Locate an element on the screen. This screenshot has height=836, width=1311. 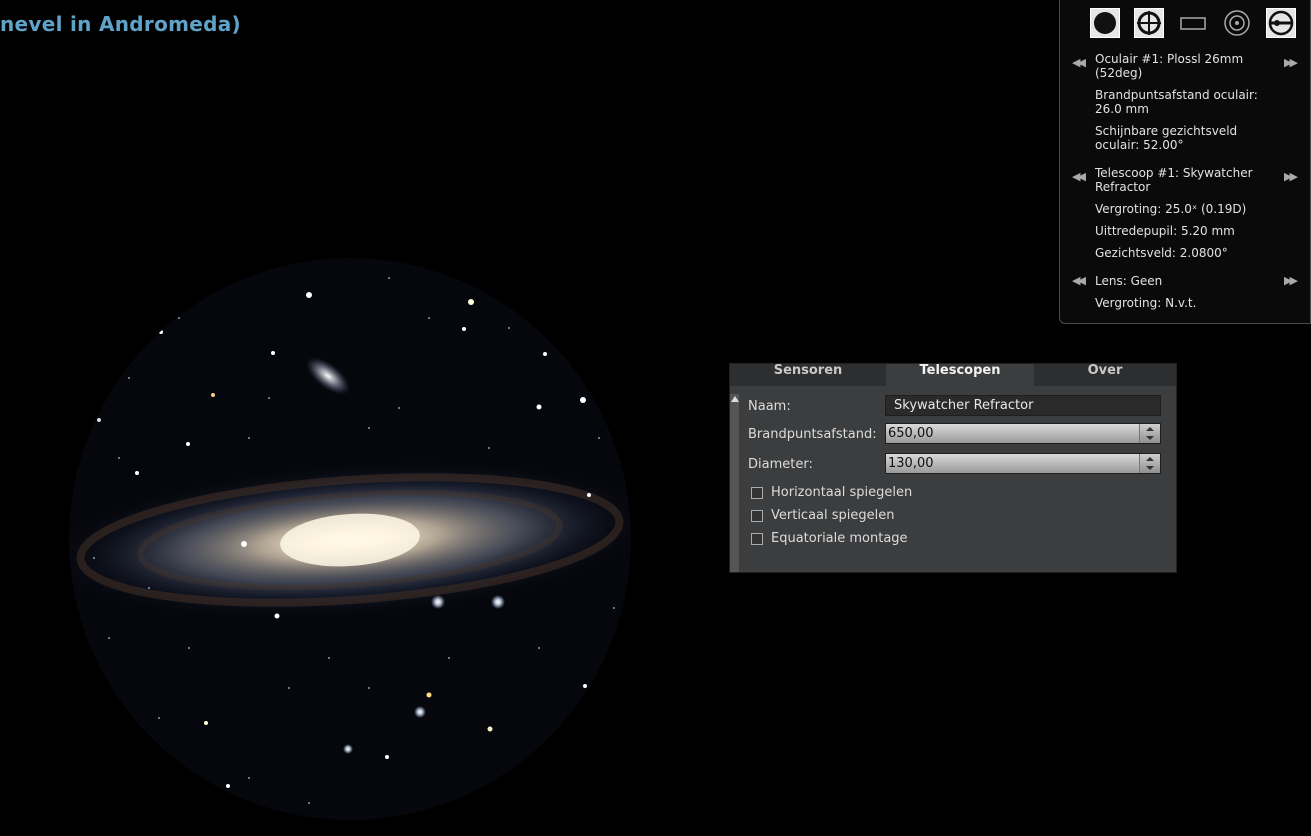
vertical-flip-row: Verticaal spiegelen is located at coordinates (898, 516).